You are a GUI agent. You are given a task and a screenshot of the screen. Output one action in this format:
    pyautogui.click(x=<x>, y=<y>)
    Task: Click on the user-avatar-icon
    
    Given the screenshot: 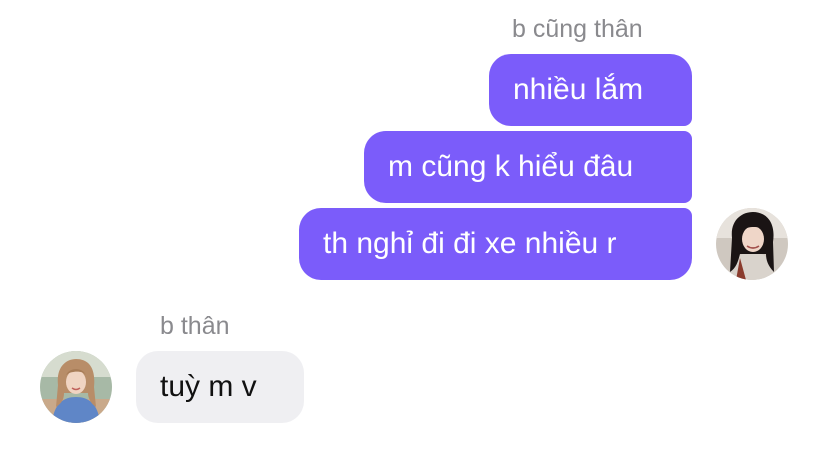 What is the action you would take?
    pyautogui.click(x=752, y=244)
    